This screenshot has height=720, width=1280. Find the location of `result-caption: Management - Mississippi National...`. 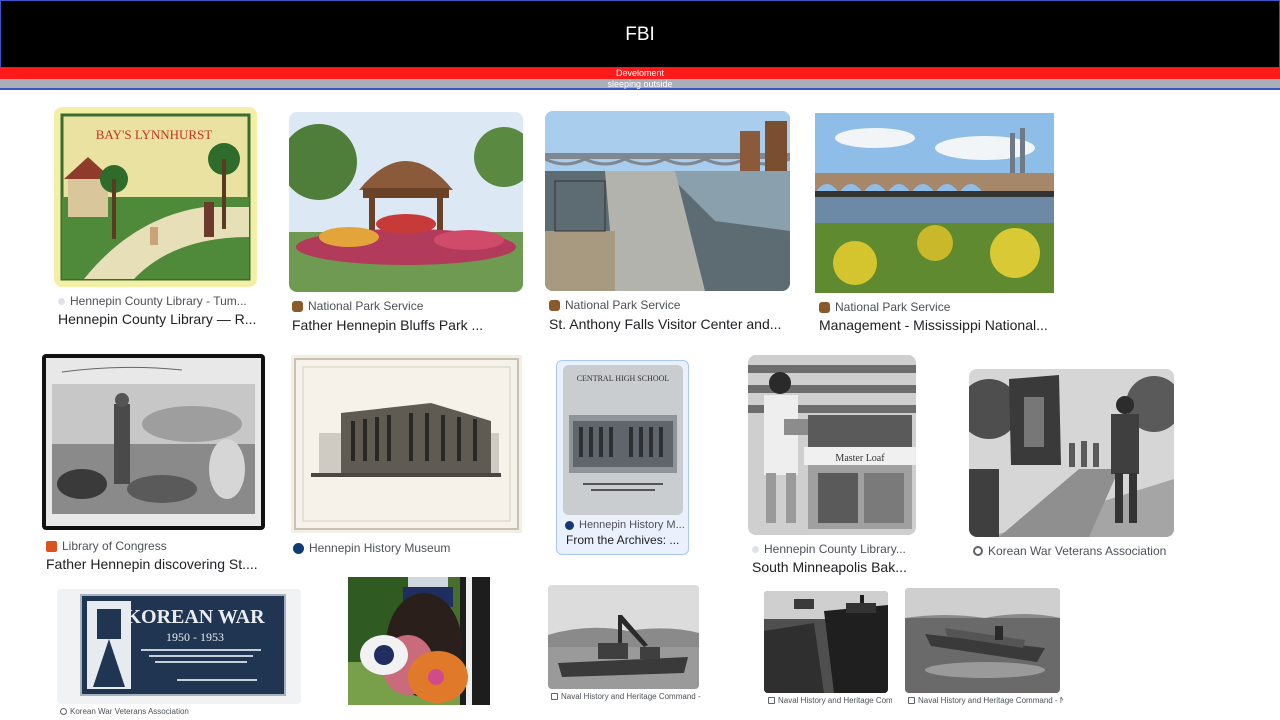

result-caption: Management - Mississippi National... is located at coordinates (937, 325).